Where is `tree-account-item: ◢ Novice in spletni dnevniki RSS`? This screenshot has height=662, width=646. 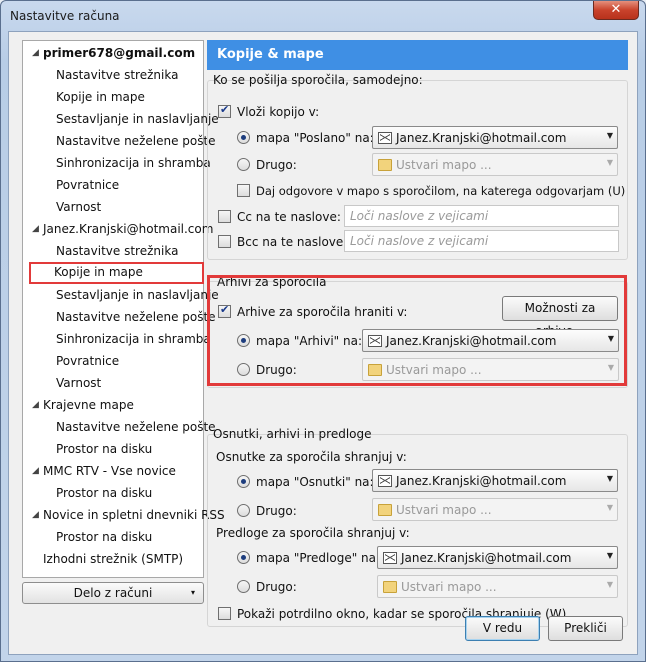 tree-account-item: ◢ Novice in spletni dnevniki RSS is located at coordinates (128, 515).